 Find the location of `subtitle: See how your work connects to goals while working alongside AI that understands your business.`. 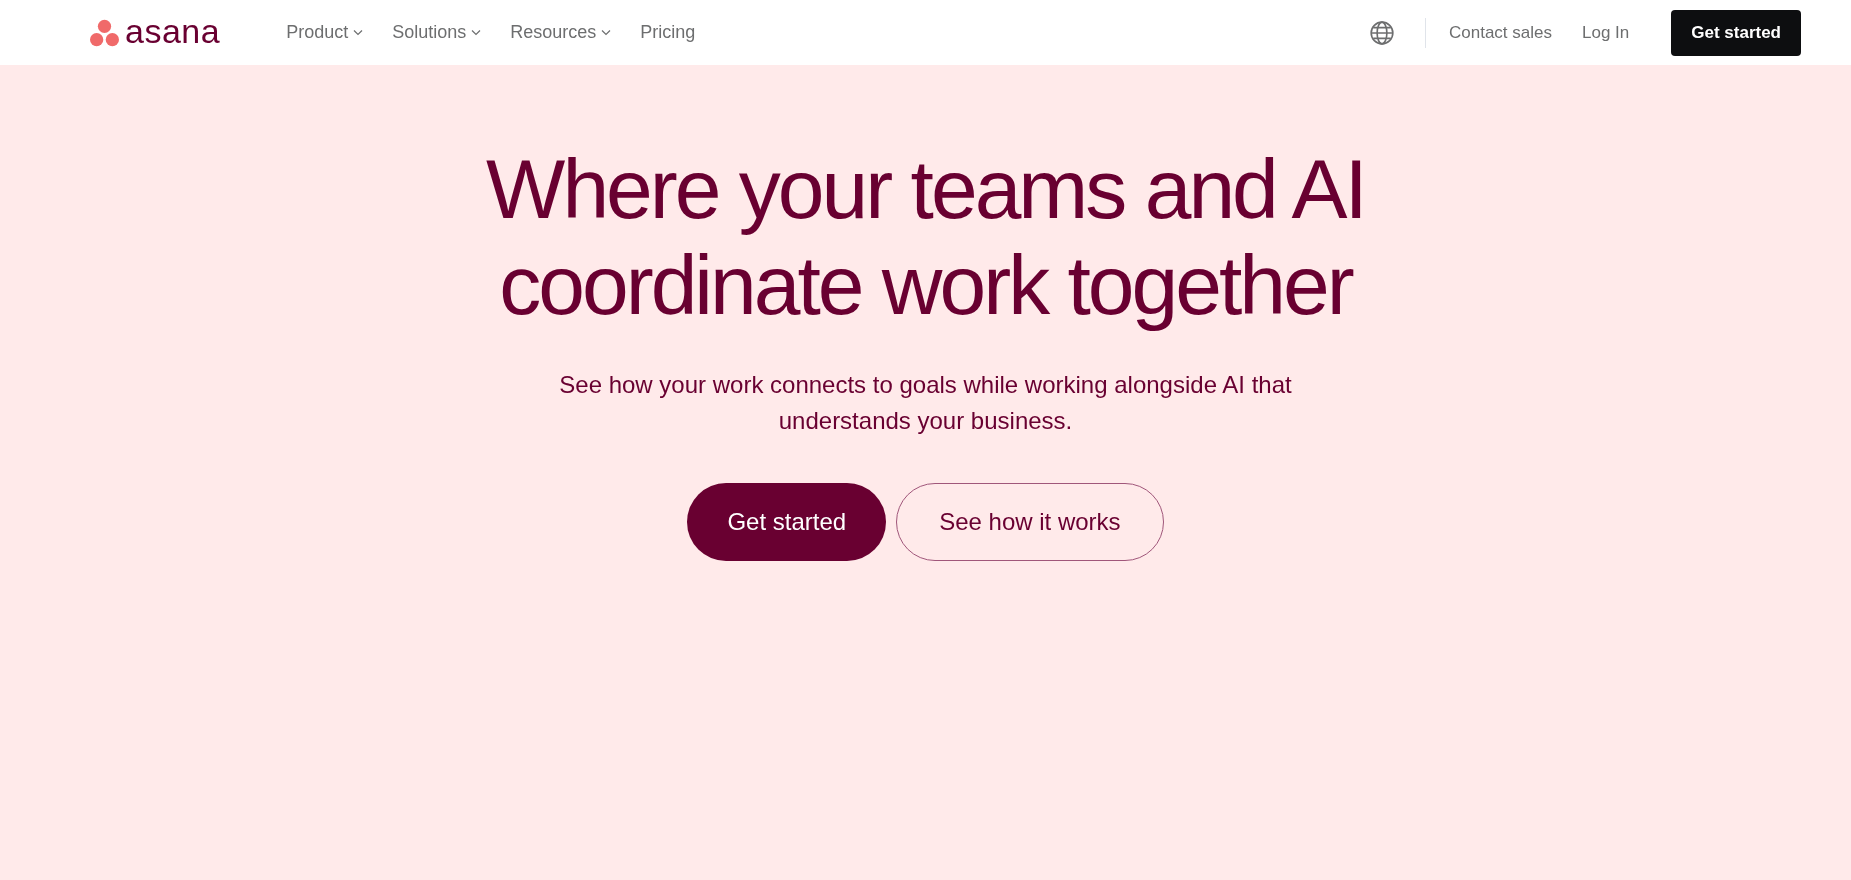

subtitle: See how your work connects to goals while working alongside AI that understands your business. is located at coordinates (925, 403).